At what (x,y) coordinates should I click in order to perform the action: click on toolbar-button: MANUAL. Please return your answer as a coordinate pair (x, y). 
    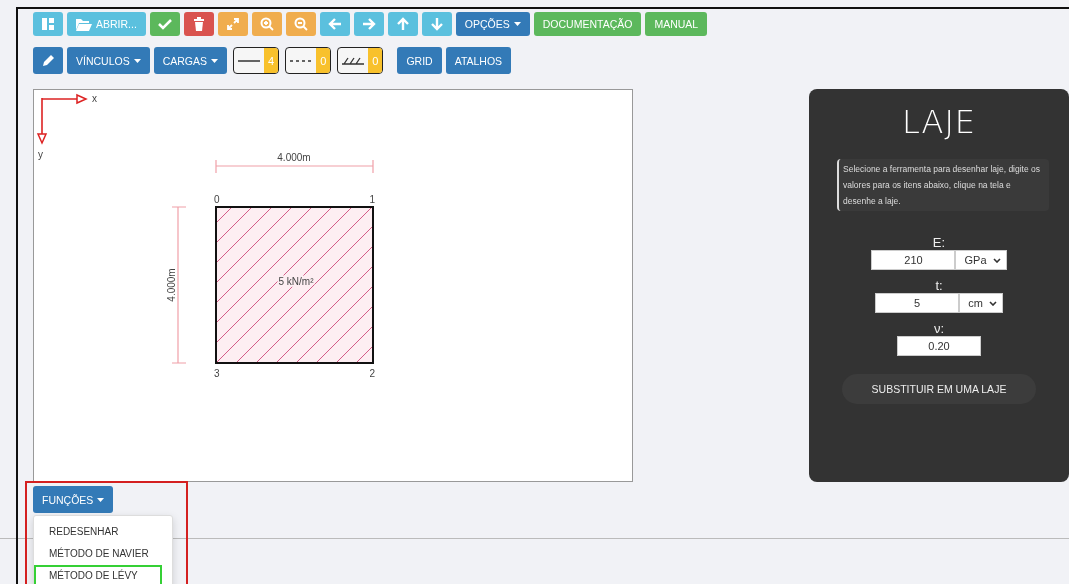
    Looking at the image, I should click on (676, 24).